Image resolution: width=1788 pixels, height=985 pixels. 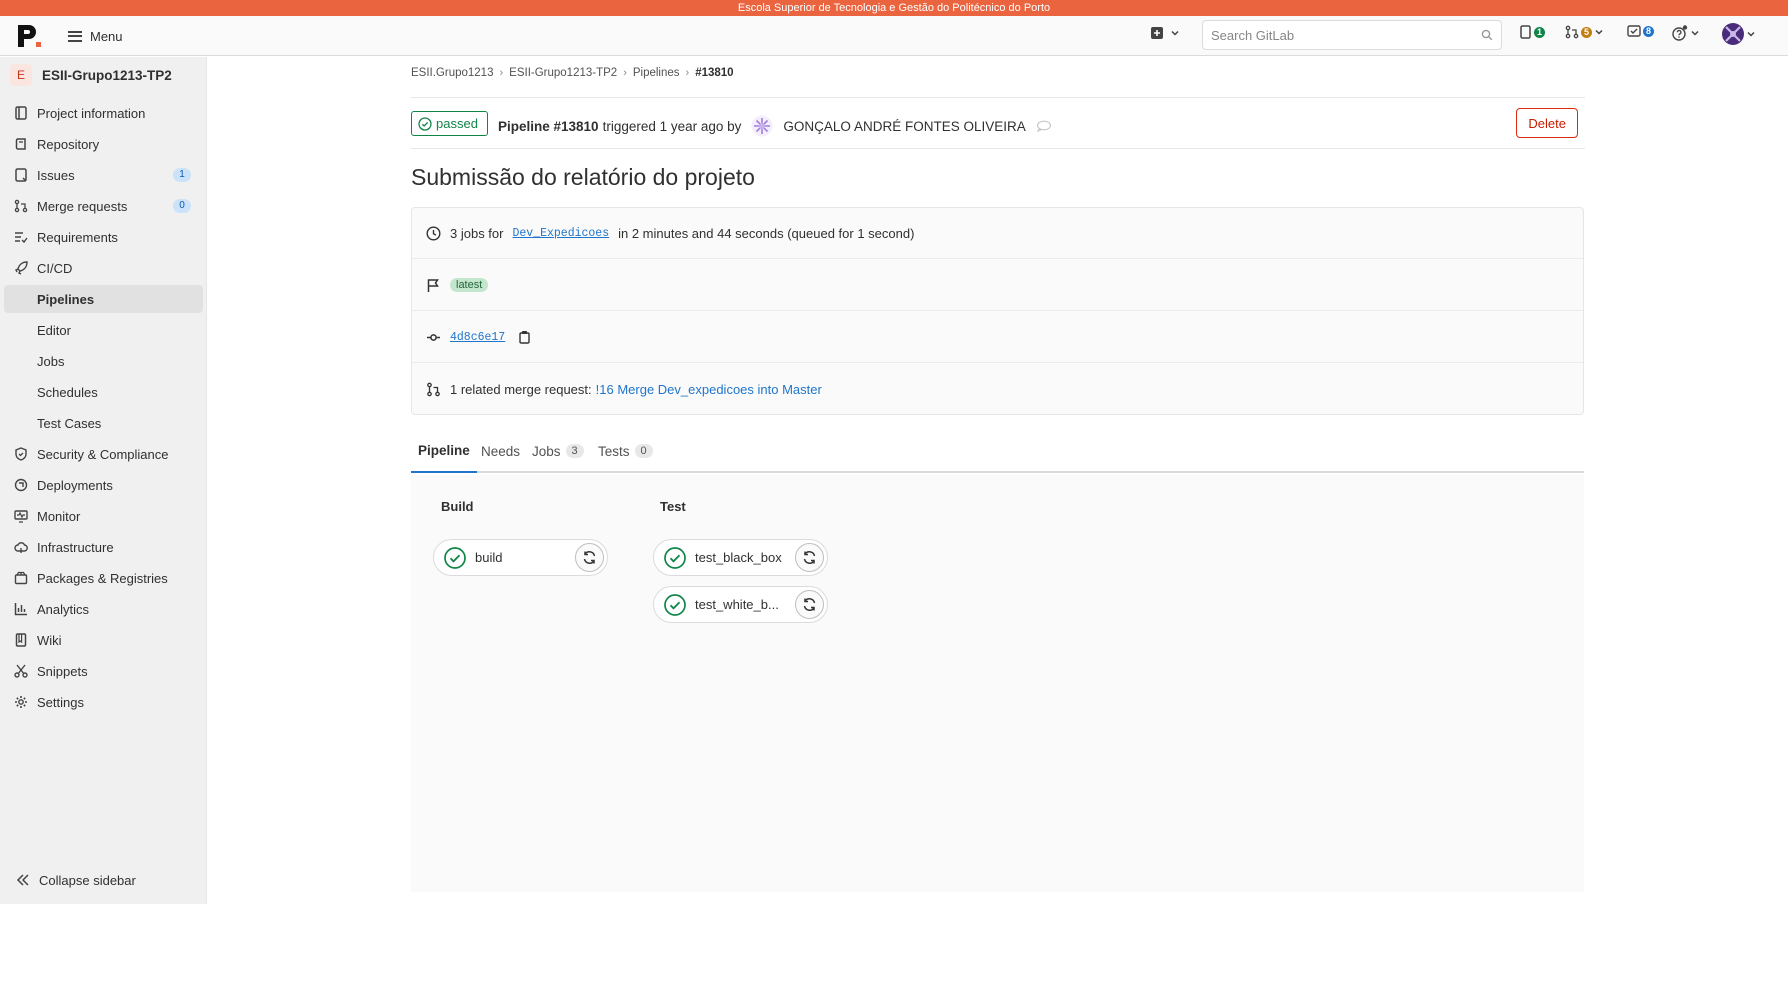 What do you see at coordinates (103, 75) in the screenshot?
I see `sidebar-project-header: E ESII-Grupo1213-TP2` at bounding box center [103, 75].